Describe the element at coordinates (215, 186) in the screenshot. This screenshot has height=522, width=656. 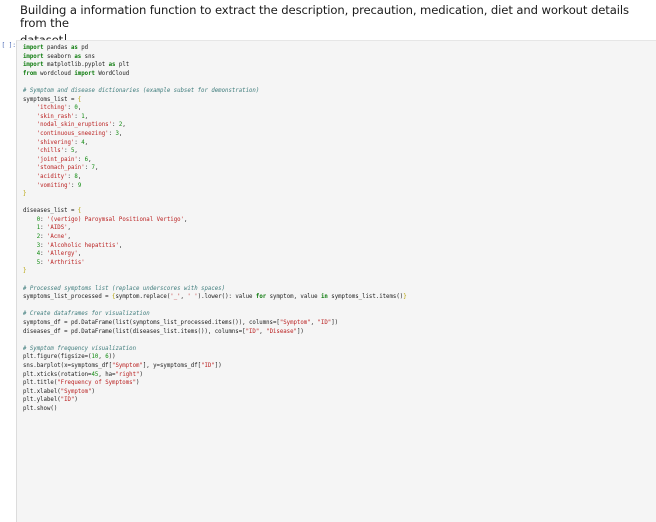
I see `code-line: 'vomiting': 9` at that location.